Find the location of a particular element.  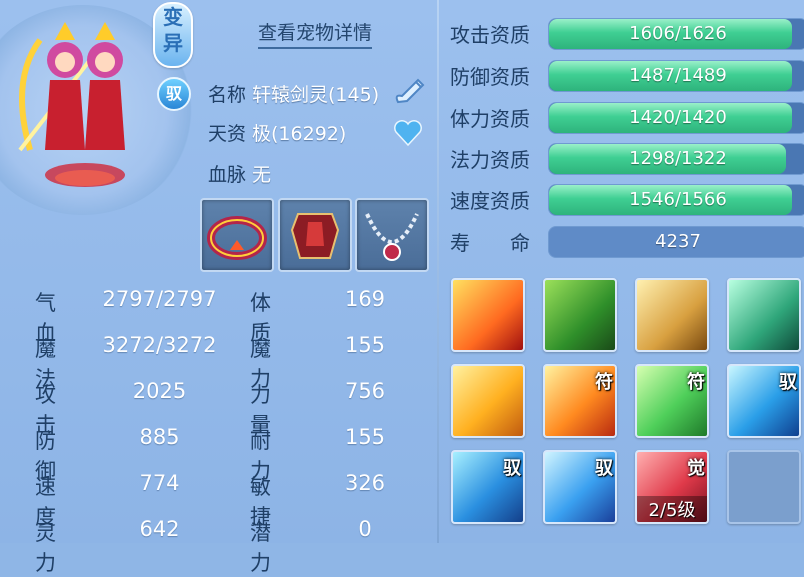

stat-value: 0 is located at coordinates (365, 529).